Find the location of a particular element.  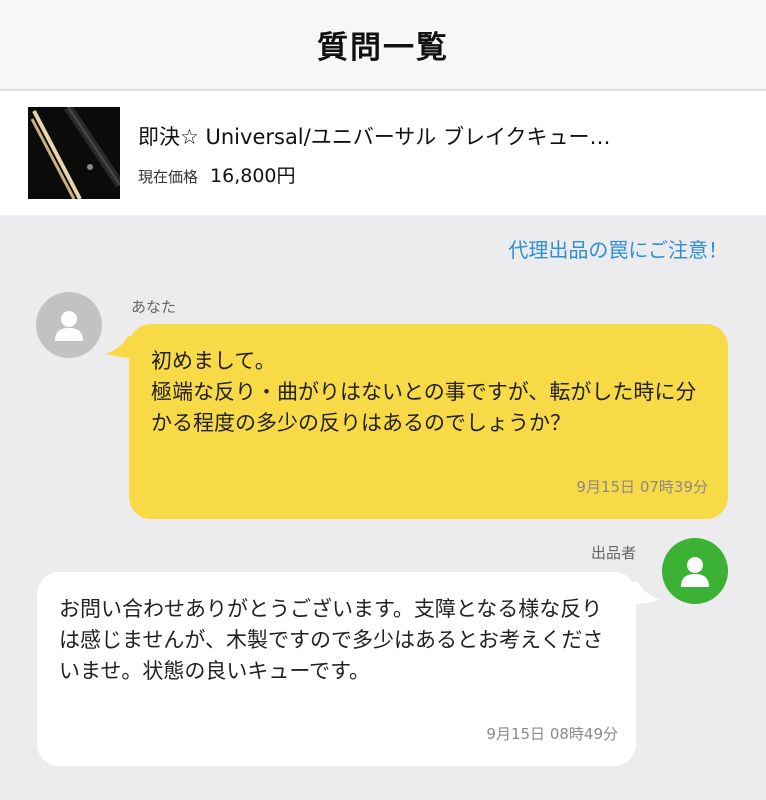

my-avatar is located at coordinates (69, 325).